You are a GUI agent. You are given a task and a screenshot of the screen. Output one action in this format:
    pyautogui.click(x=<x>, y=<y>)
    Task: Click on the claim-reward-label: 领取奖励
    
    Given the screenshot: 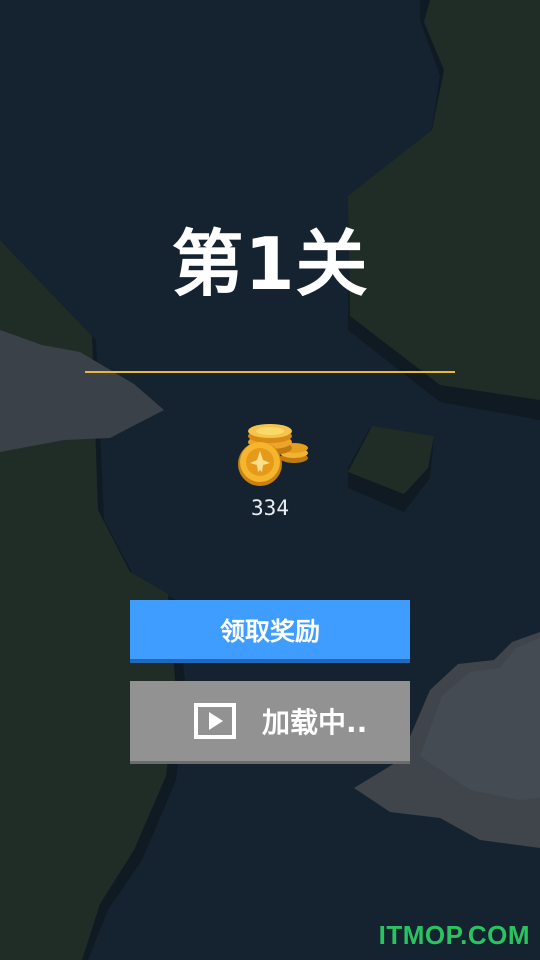 What is the action you would take?
    pyautogui.click(x=269, y=631)
    